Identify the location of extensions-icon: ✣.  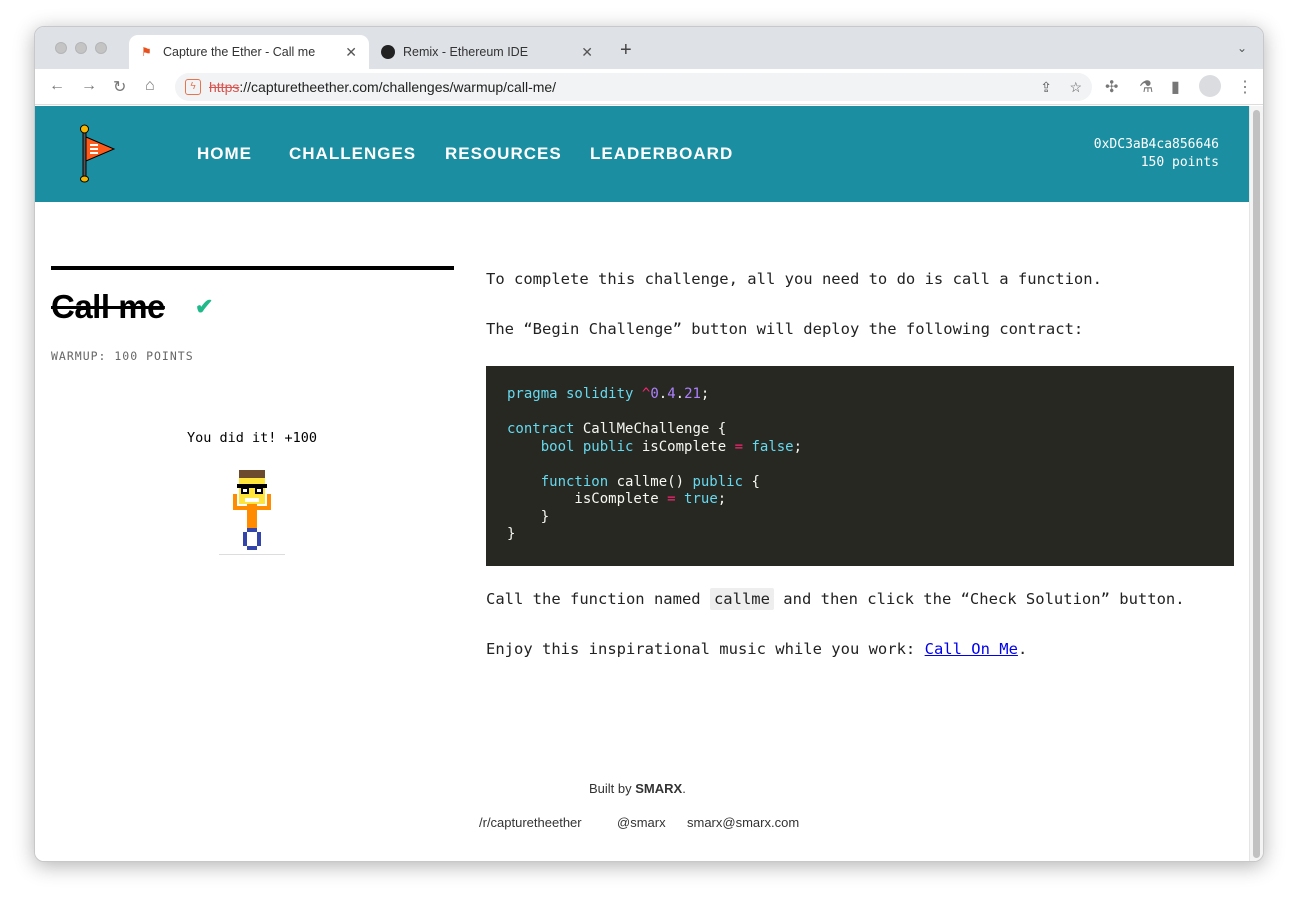
(1111, 87).